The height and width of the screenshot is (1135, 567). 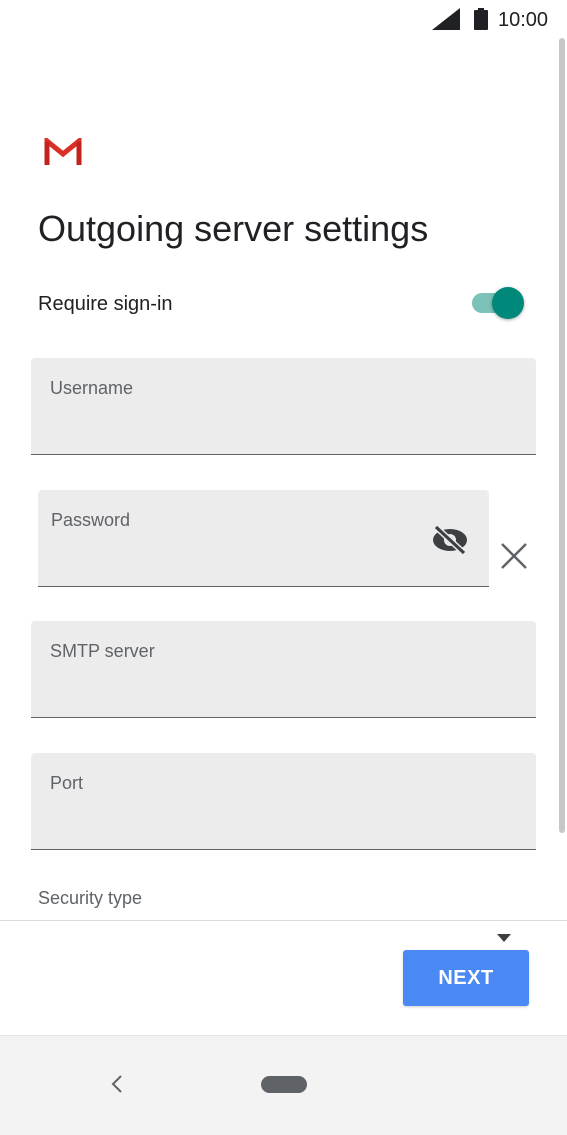 I want to click on back-icon, so click(x=117, y=1084).